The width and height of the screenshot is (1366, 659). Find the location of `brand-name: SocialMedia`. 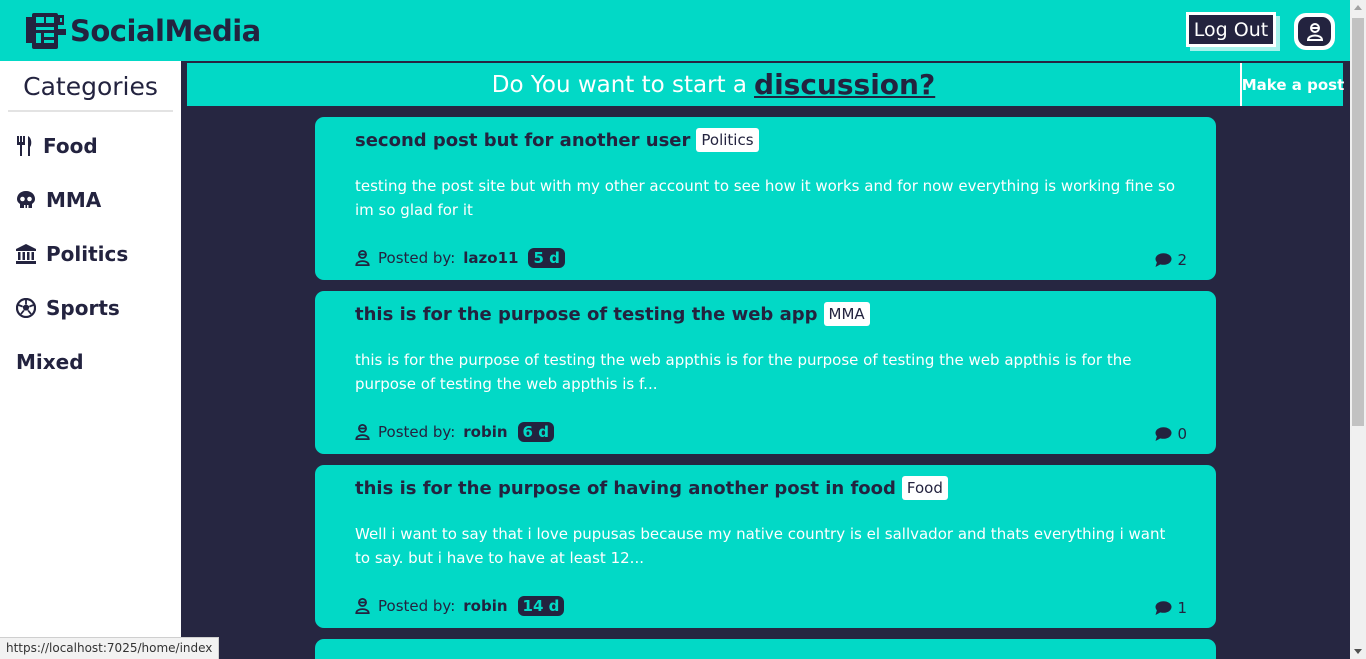

brand-name: SocialMedia is located at coordinates (165, 31).